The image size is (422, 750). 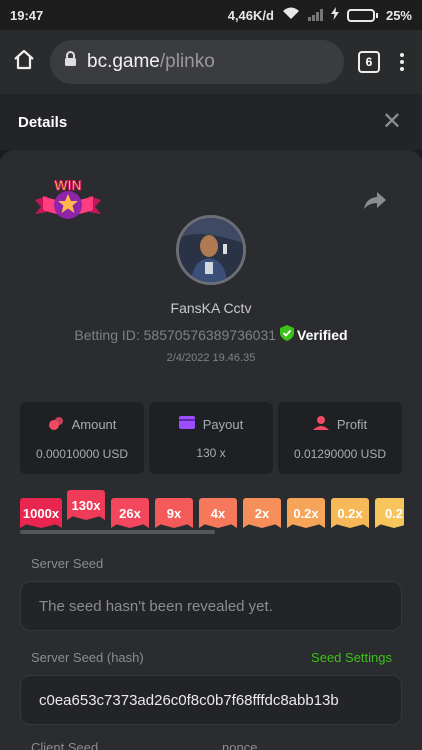 What do you see at coordinates (375, 203) in the screenshot?
I see `share-icon` at bounding box center [375, 203].